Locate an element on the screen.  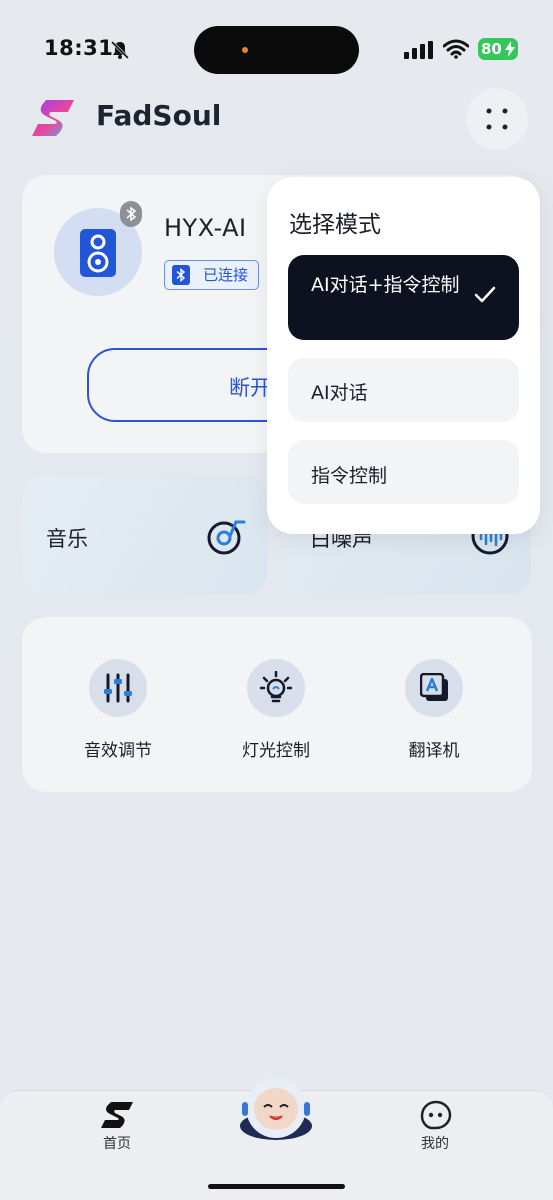
brand-name: FadSoul is located at coordinates (159, 115).